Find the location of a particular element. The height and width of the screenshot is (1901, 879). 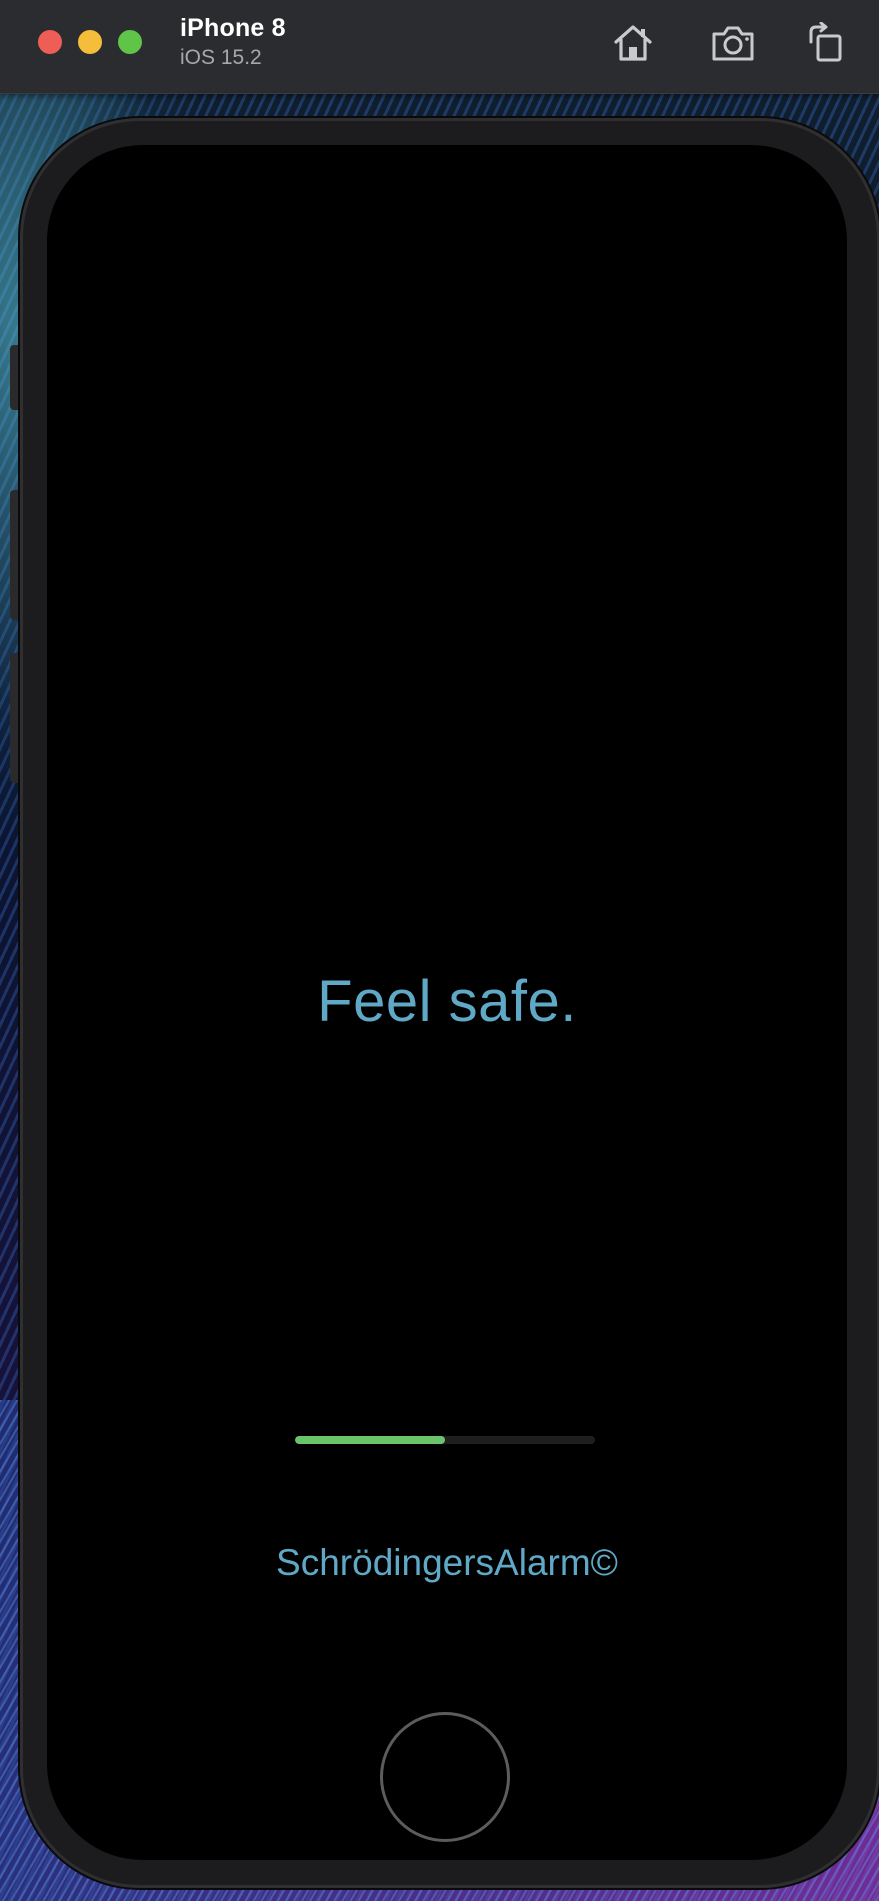

rotate-icon is located at coordinates (825, 42).